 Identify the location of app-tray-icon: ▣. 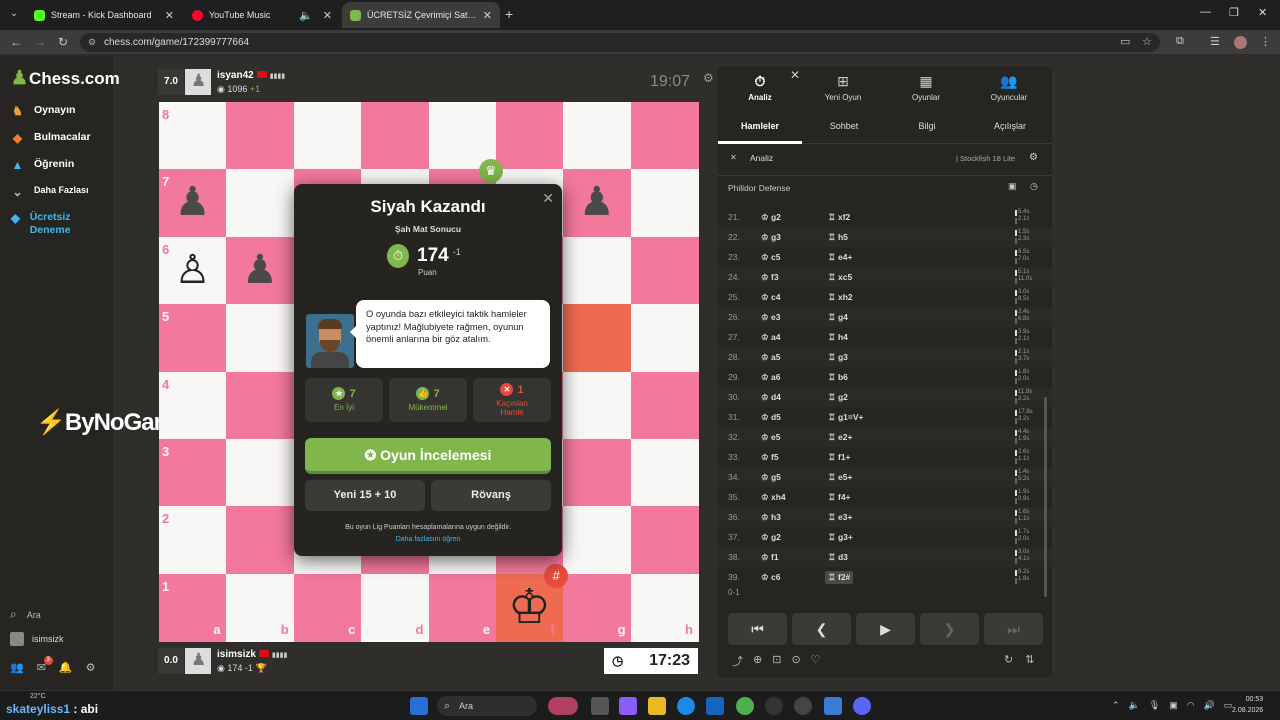
(1173, 705).